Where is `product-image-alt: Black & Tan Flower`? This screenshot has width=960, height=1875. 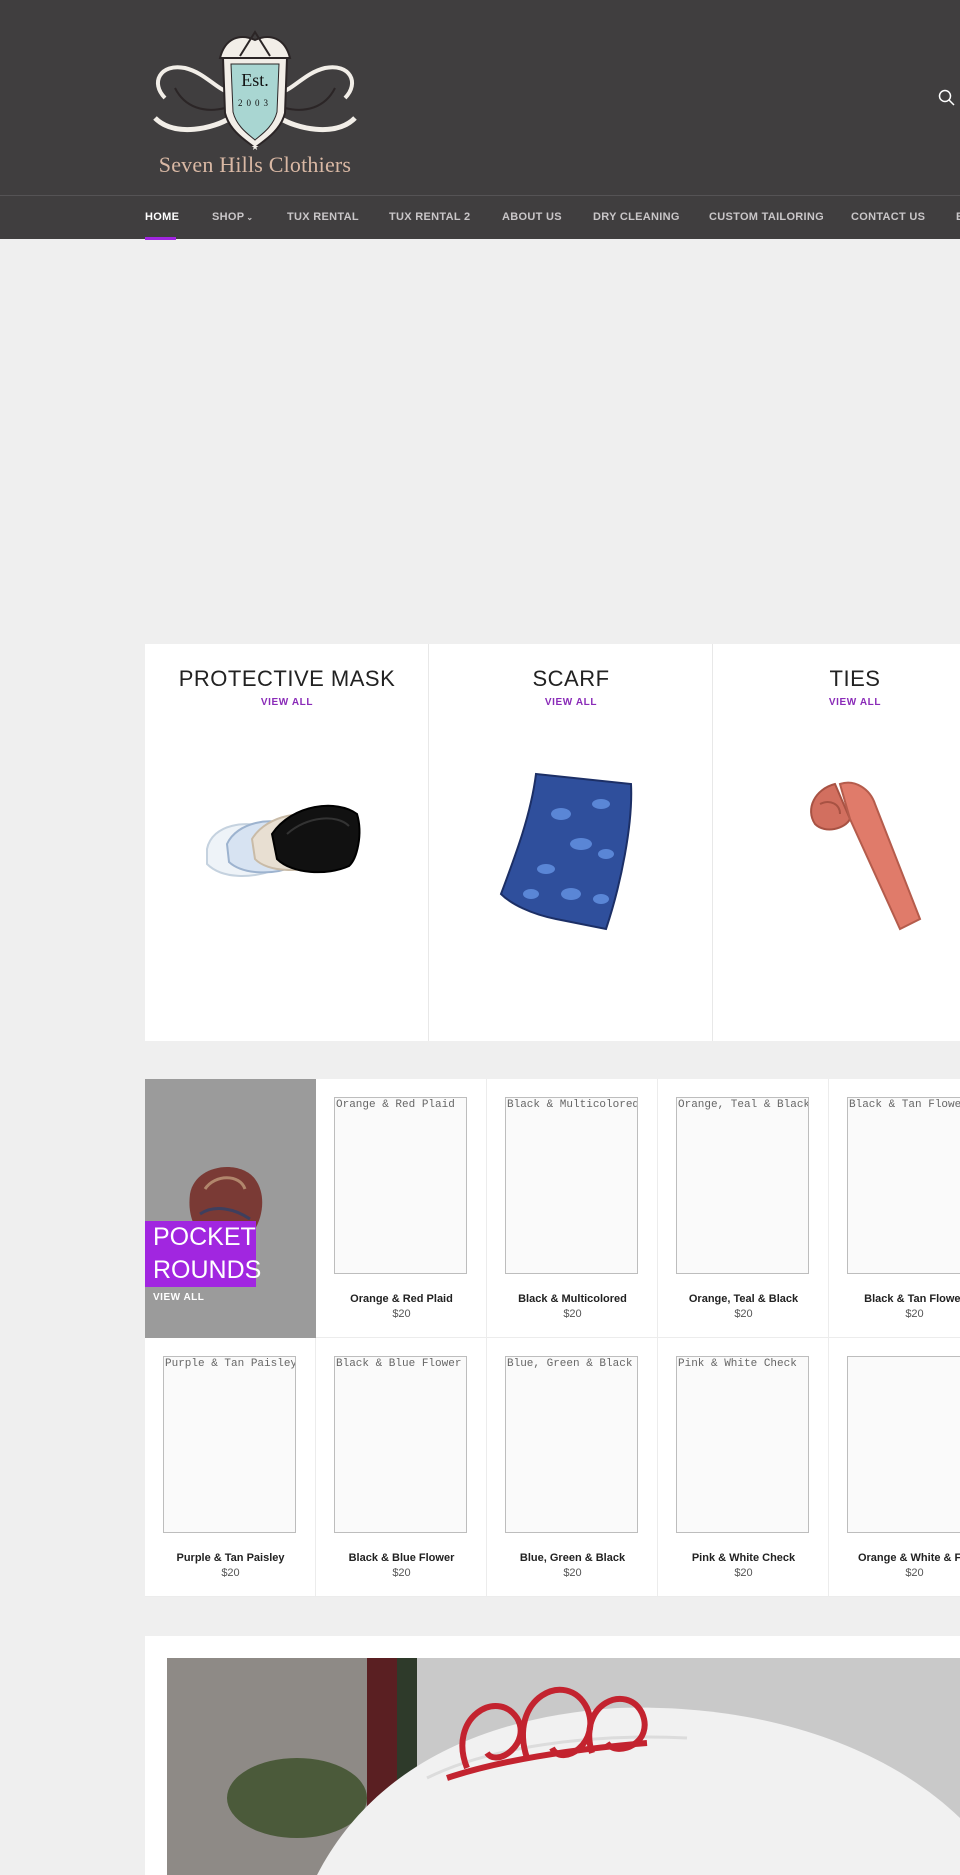 product-image-alt: Black & Tan Flower is located at coordinates (904, 1105).